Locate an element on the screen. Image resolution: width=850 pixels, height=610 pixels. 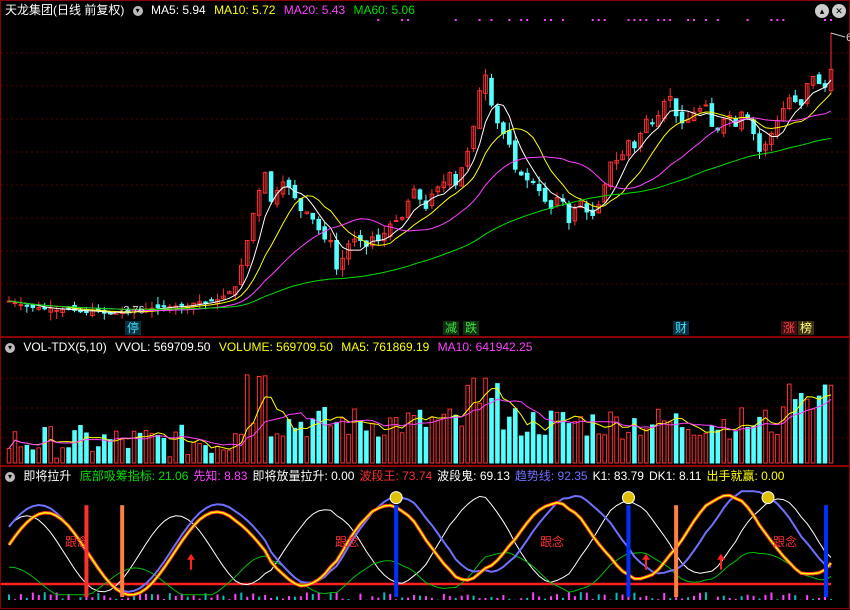
indicator-value-1: 先知: 8.83 is located at coordinates (220, 476).